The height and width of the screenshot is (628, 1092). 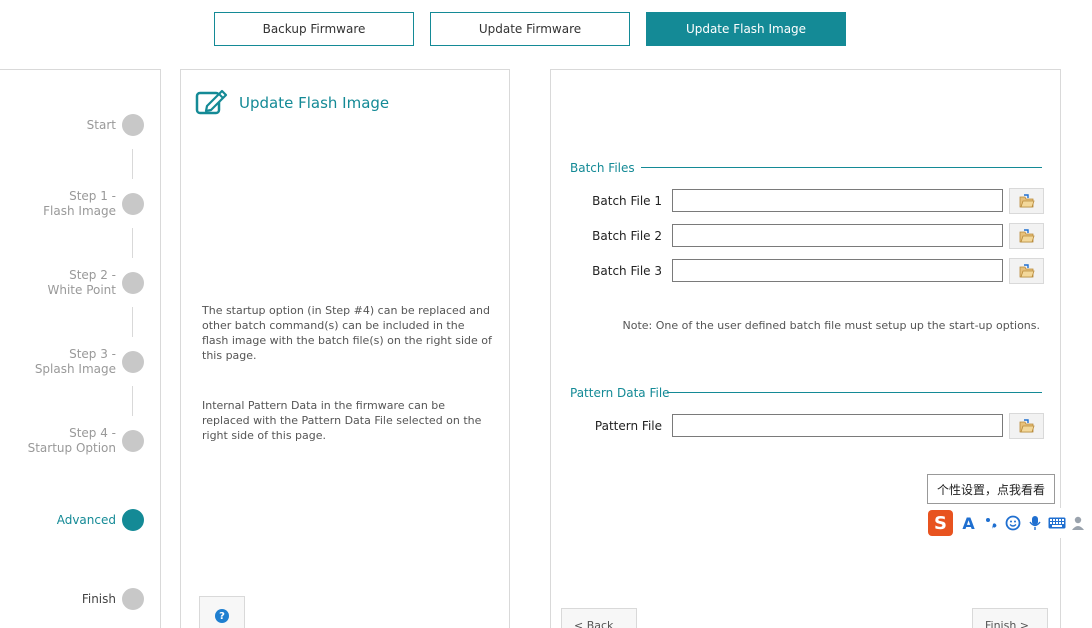 I want to click on tab-update-flash-image: Update Flash Image, so click(x=746, y=29).